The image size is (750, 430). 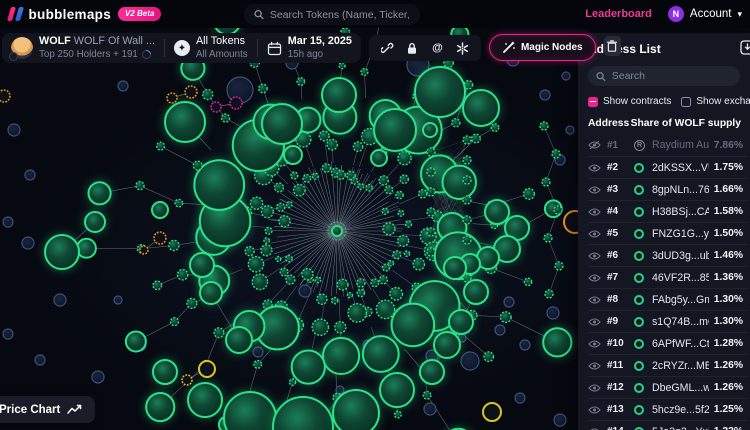 I want to click on holder-share: 1.36%, so click(x=728, y=277).